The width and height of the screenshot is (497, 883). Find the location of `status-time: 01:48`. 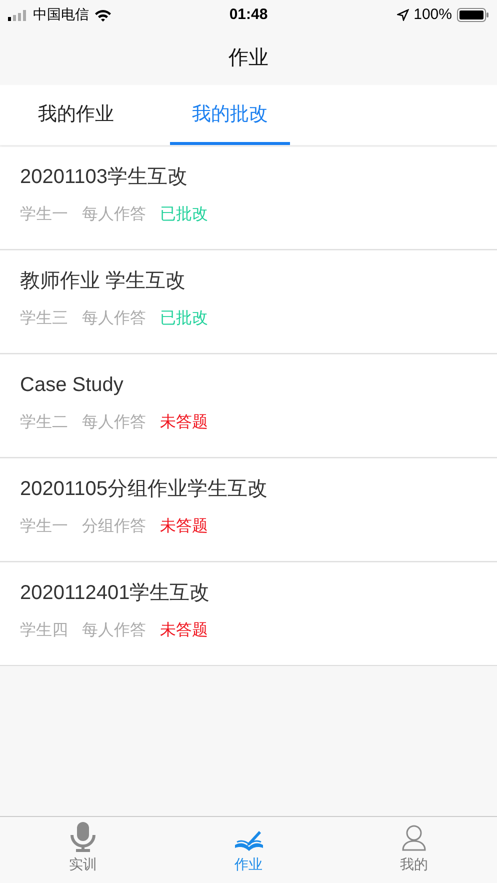

status-time: 01:48 is located at coordinates (248, 14).